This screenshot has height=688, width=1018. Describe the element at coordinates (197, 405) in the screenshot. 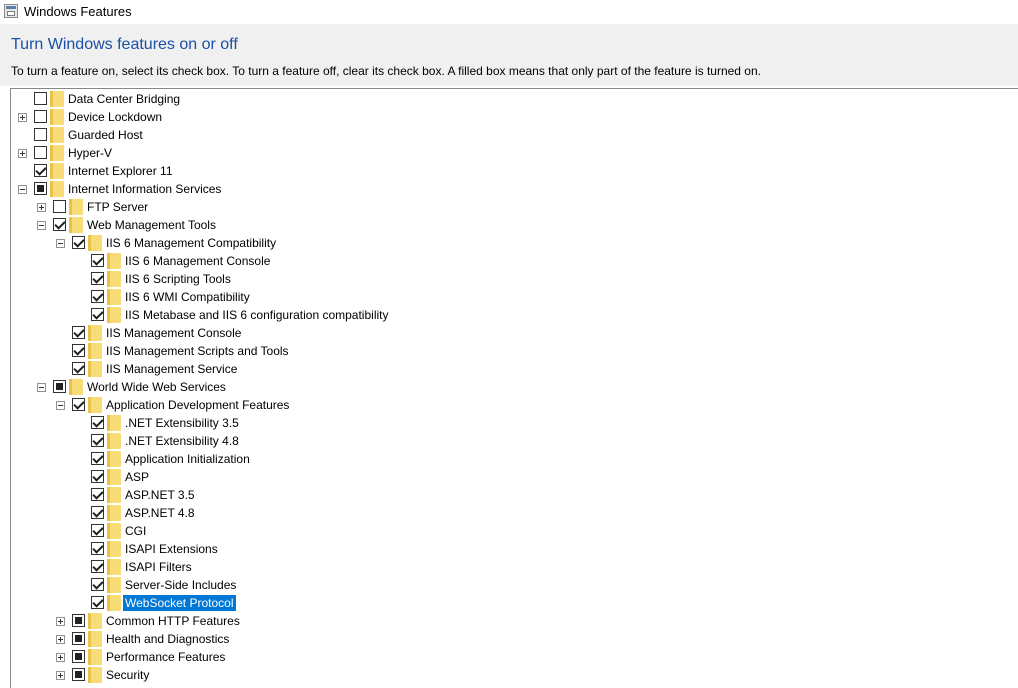

I see `feature-label: Application Development Features` at that location.